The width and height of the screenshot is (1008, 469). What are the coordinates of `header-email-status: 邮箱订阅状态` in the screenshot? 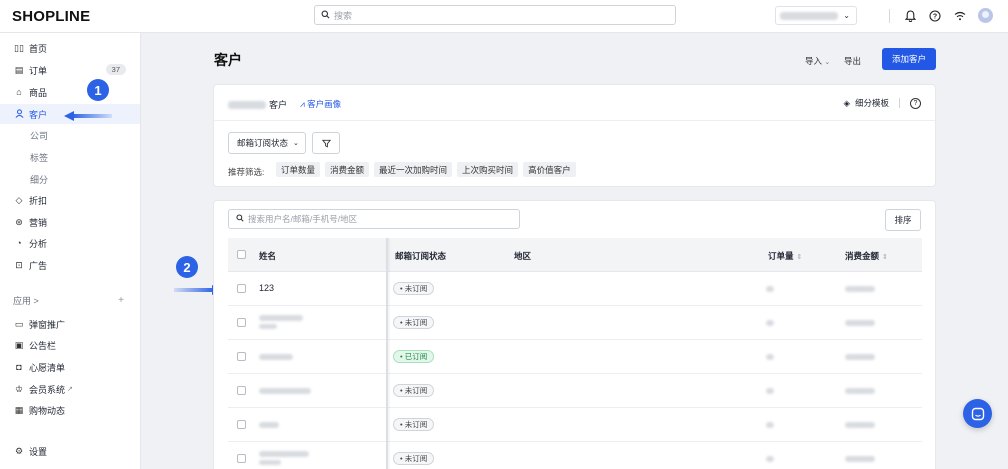 It's located at (420, 256).